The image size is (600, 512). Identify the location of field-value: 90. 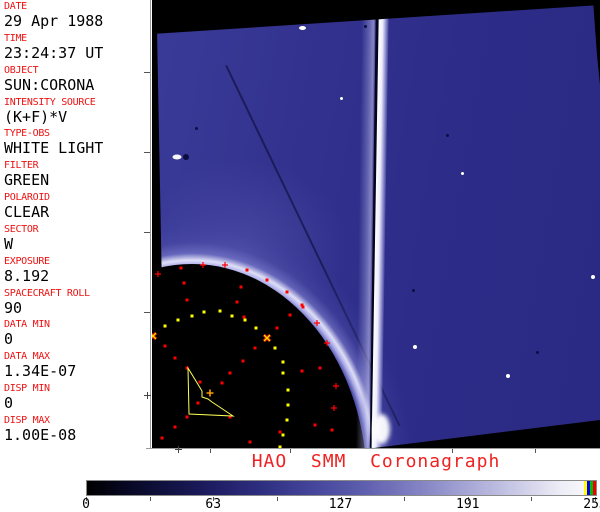
(13, 307).